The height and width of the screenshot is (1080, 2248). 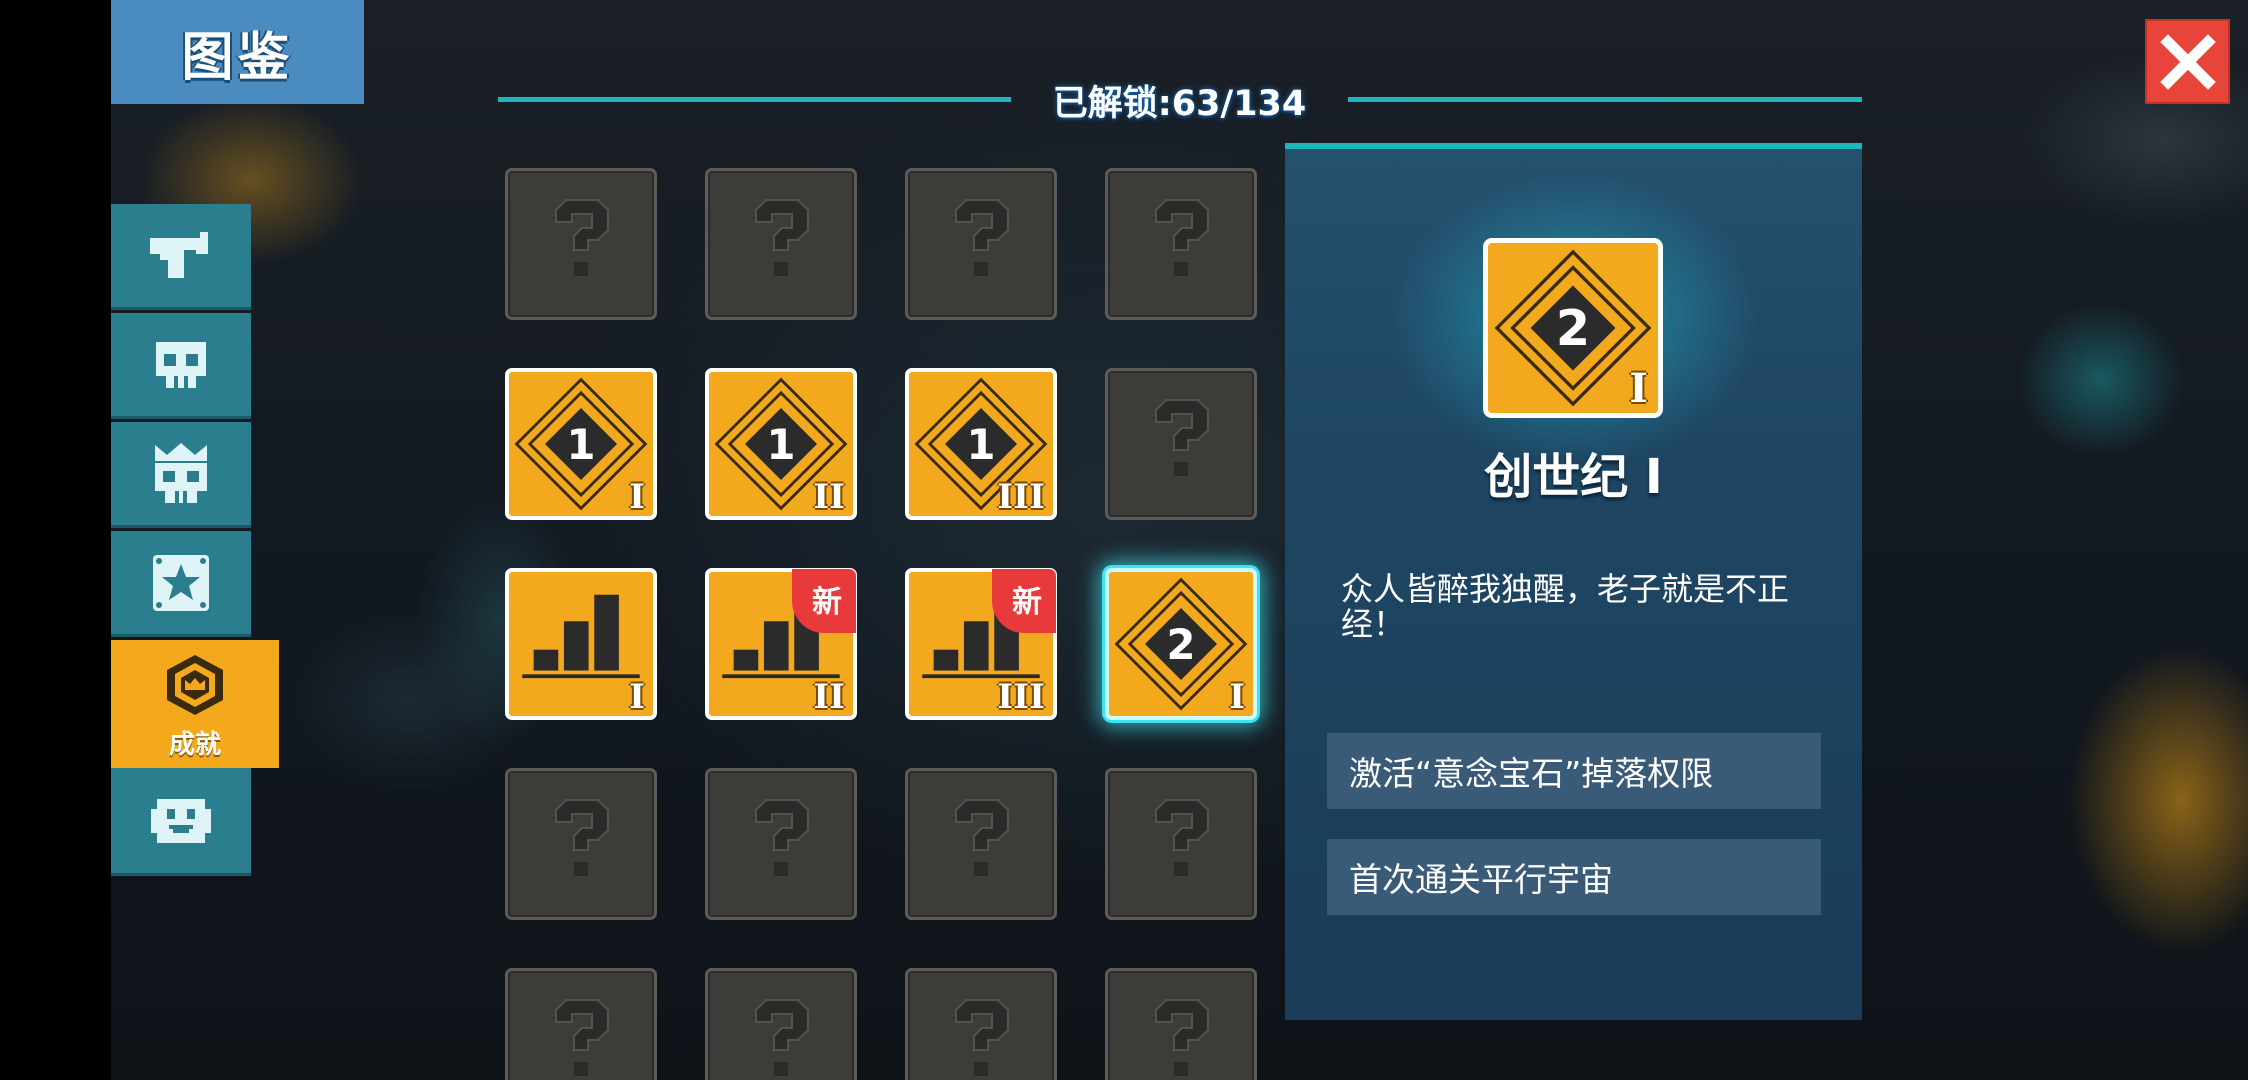 I want to click on header-divider-left, so click(x=754, y=99).